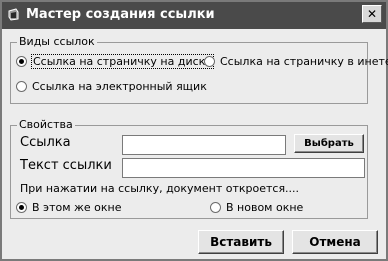  I want to click on radio-label: Ссылка на страничку в инете, so click(304, 61).